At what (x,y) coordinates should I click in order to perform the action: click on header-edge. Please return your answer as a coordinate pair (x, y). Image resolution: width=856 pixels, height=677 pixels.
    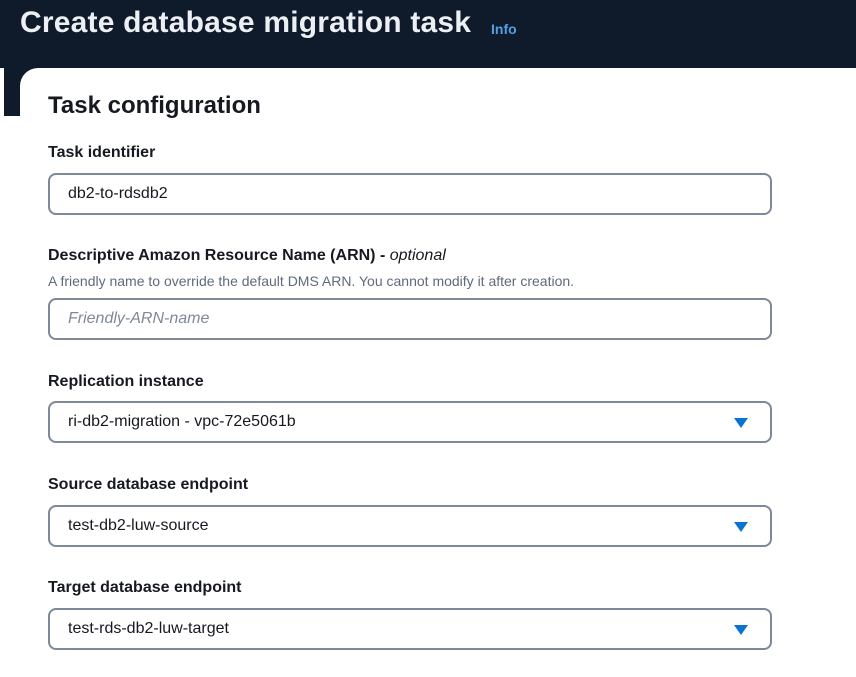
    Looking at the image, I should click on (2, 92).